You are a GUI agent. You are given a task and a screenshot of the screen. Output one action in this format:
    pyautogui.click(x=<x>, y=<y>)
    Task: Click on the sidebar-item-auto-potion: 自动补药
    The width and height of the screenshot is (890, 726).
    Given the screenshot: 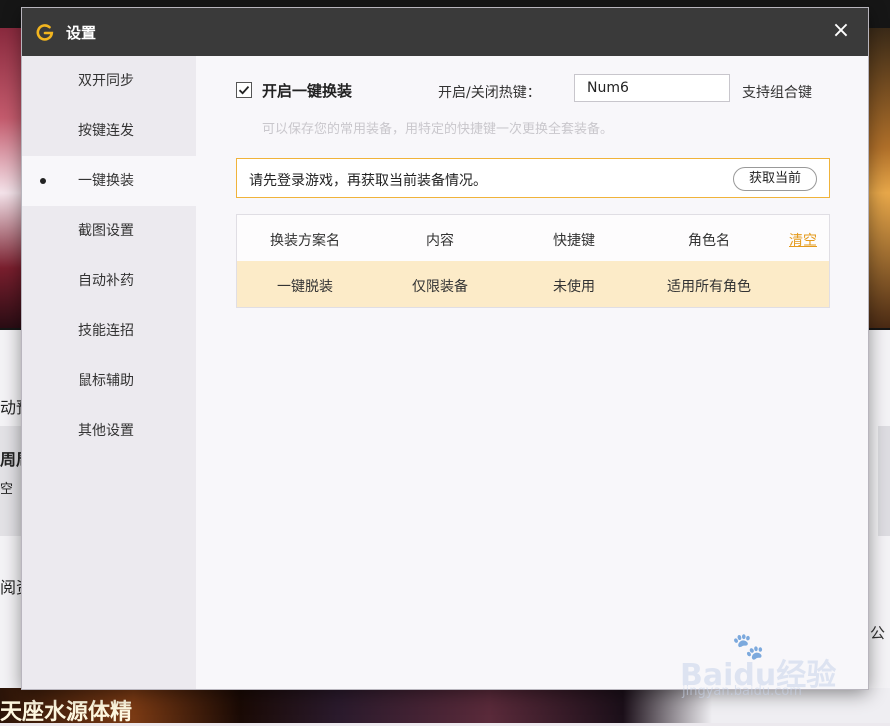 What is the action you would take?
    pyautogui.click(x=109, y=281)
    